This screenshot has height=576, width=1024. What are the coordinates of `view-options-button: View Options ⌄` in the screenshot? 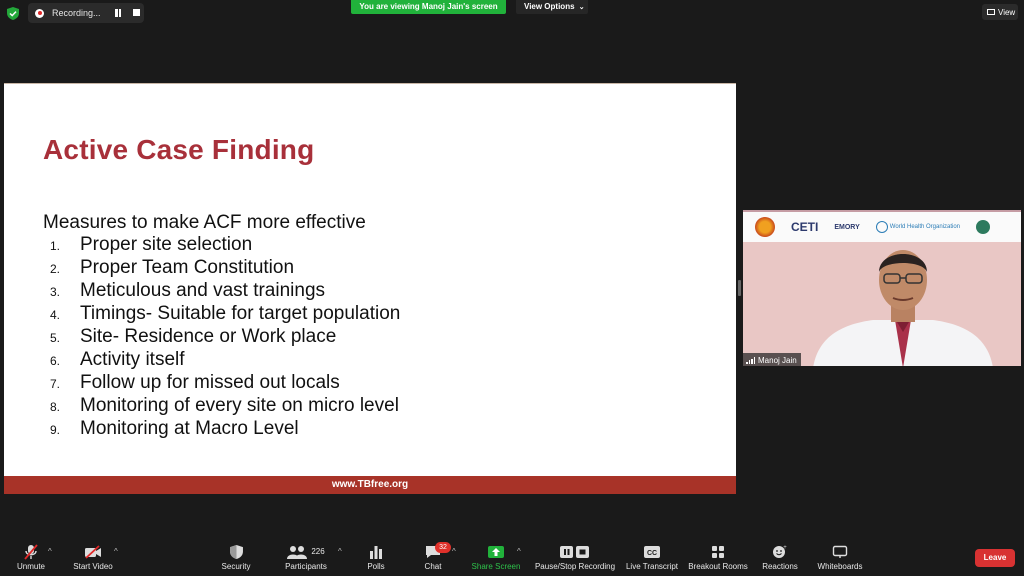 It's located at (552, 7).